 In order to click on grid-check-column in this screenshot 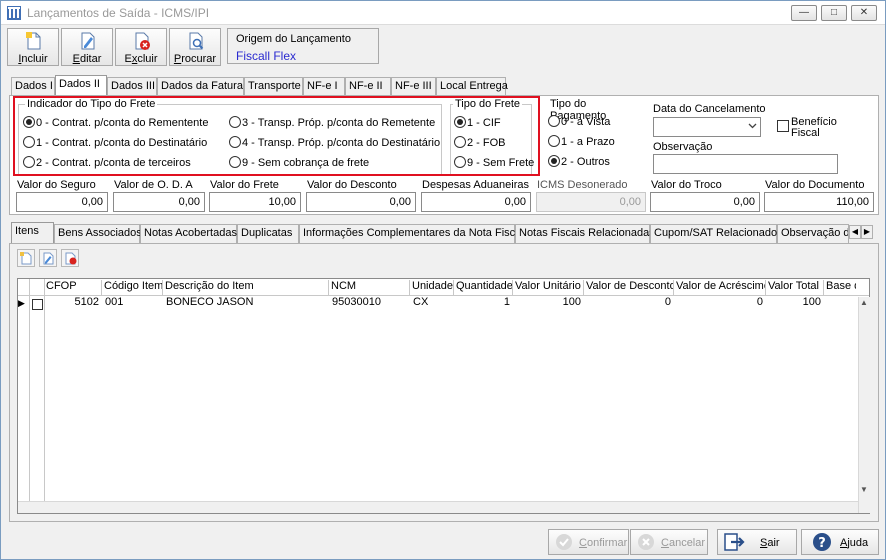, I will do `click(37, 396)`.